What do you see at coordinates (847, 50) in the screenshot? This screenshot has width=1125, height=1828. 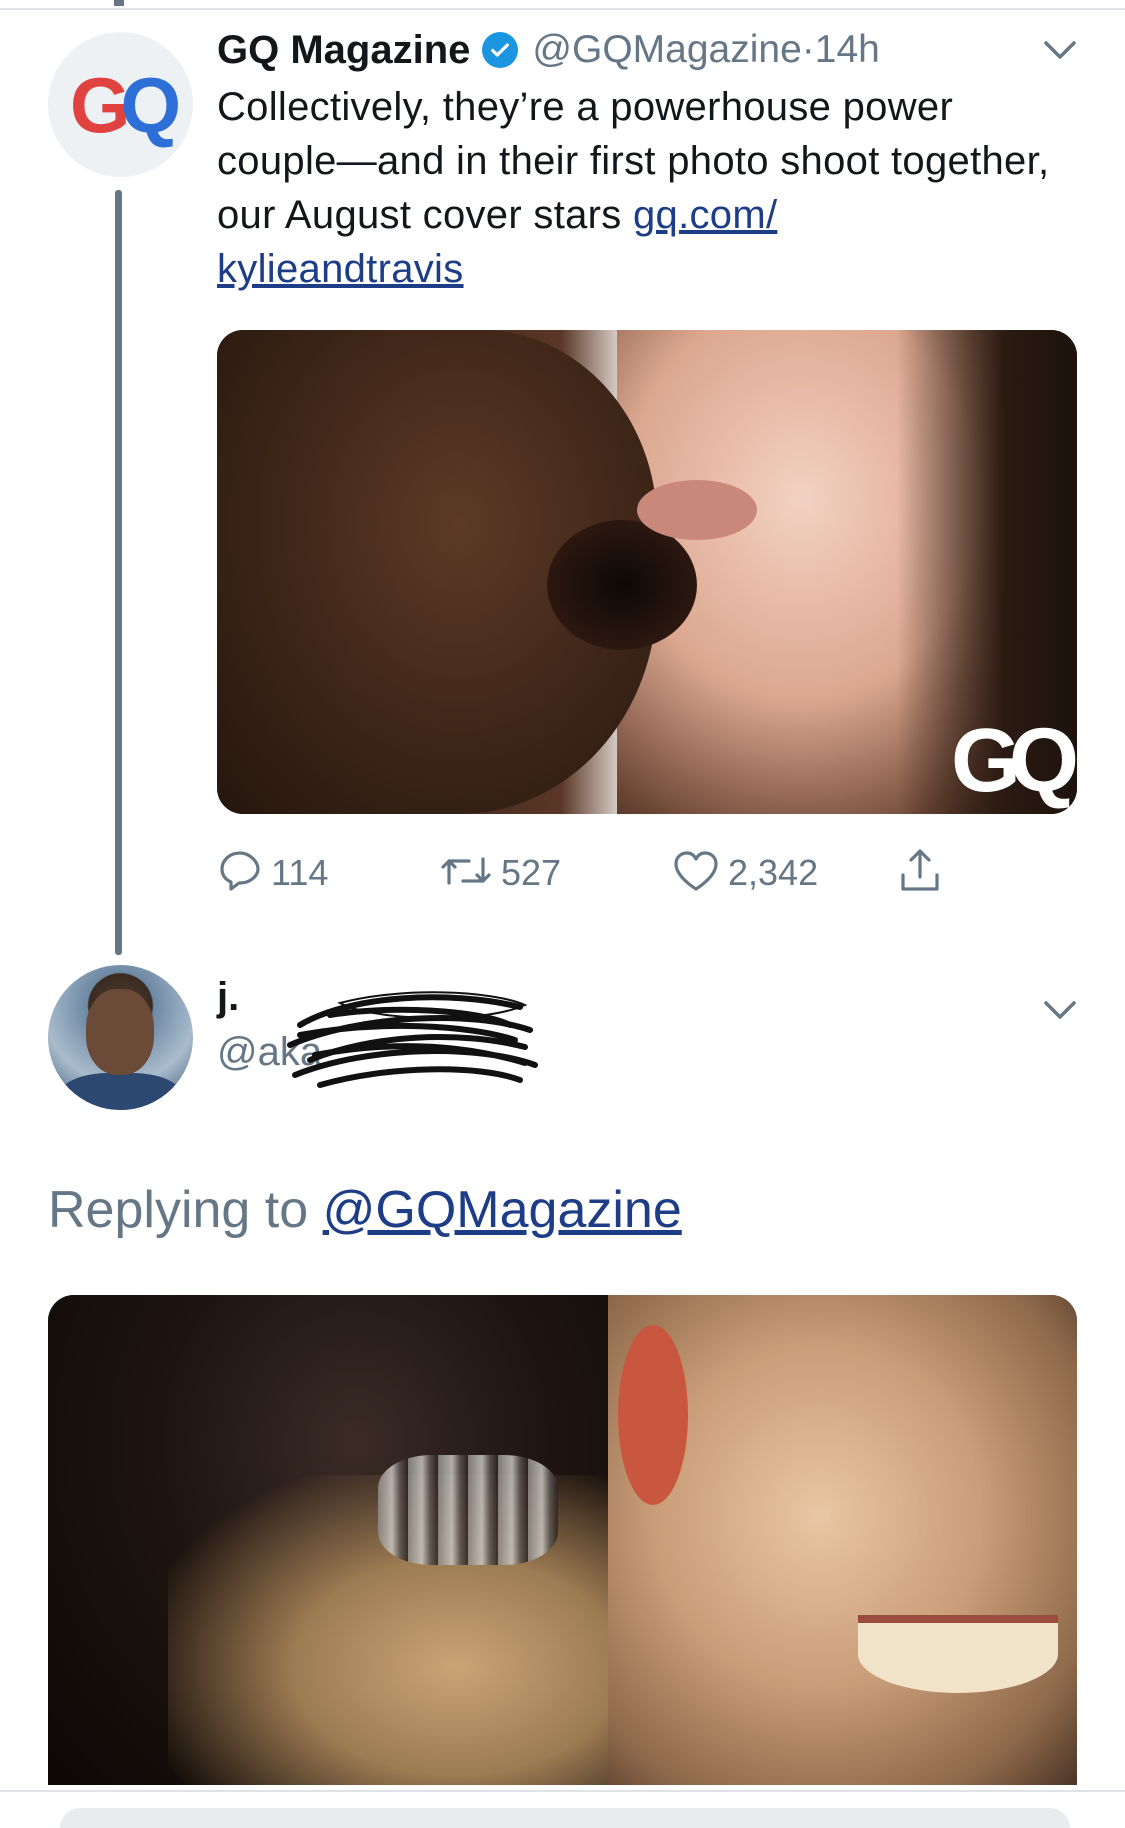 I see `tweet-timestamp: 14h` at bounding box center [847, 50].